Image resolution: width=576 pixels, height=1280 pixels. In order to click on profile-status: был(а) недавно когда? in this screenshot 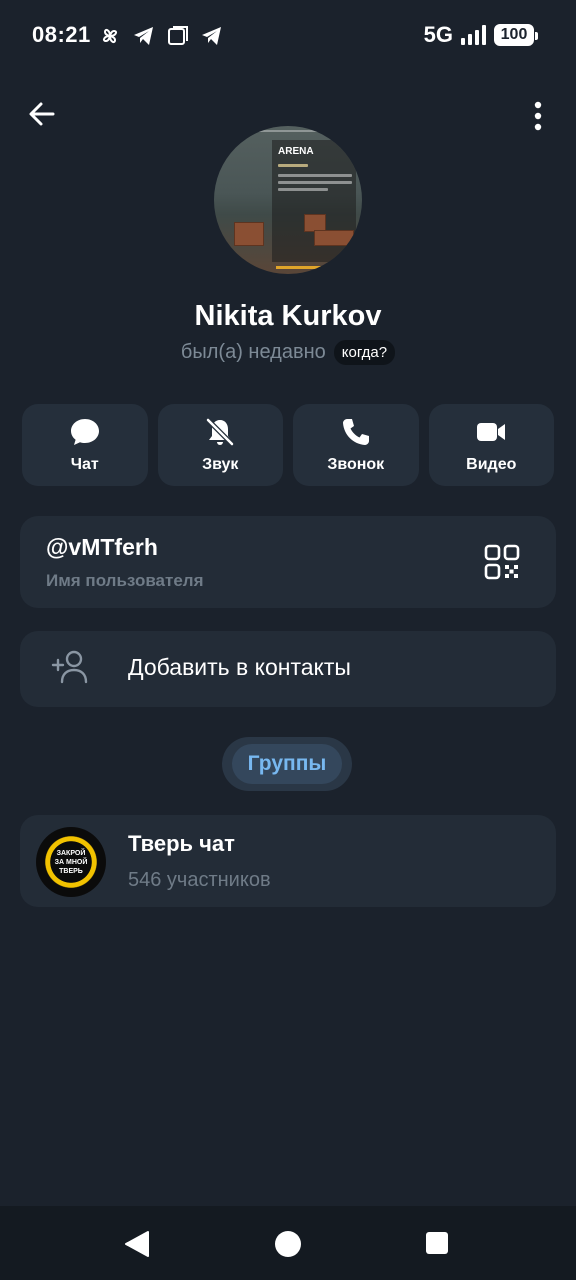, I will do `click(288, 352)`.